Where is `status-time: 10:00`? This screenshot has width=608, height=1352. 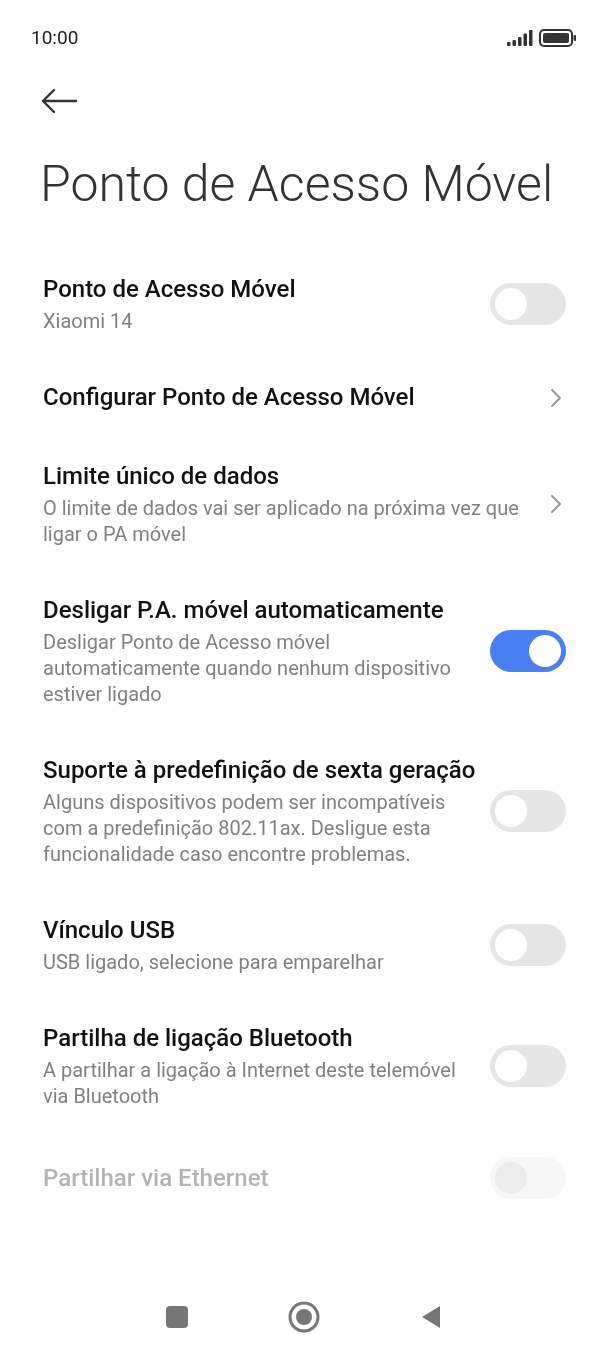 status-time: 10:00 is located at coordinates (55, 37).